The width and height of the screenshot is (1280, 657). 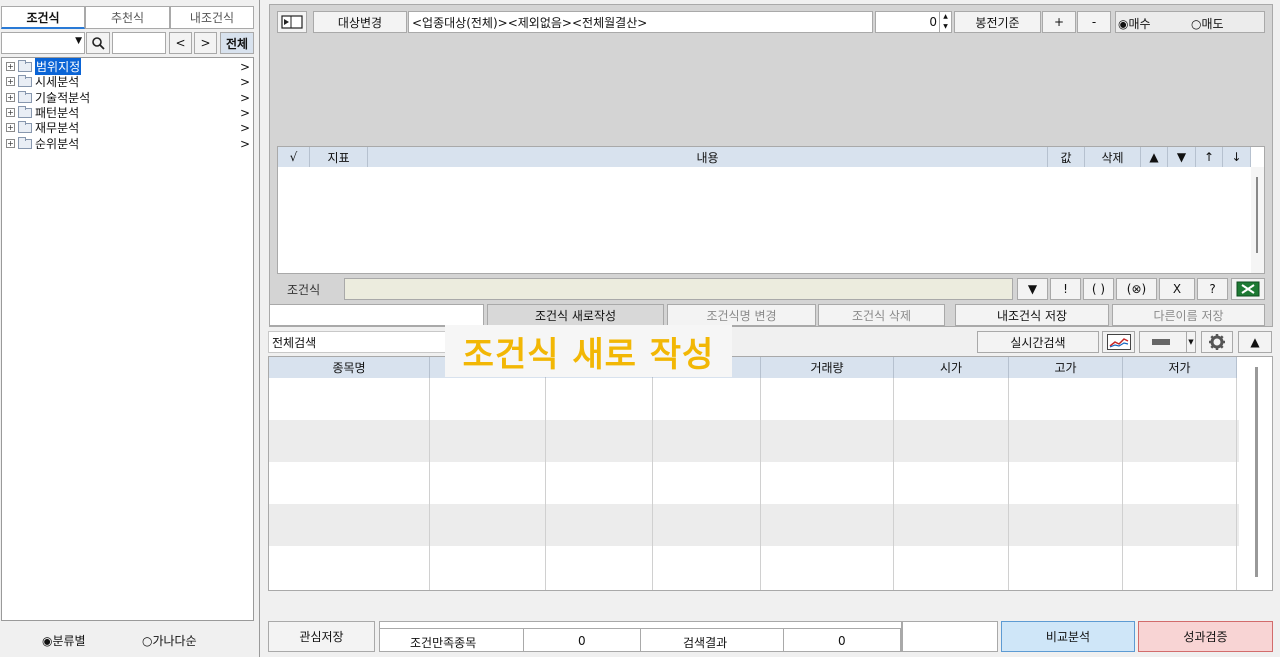 I want to click on results-grid-header: 종목명 거래량 시가 고가 저가, so click(x=754, y=367).